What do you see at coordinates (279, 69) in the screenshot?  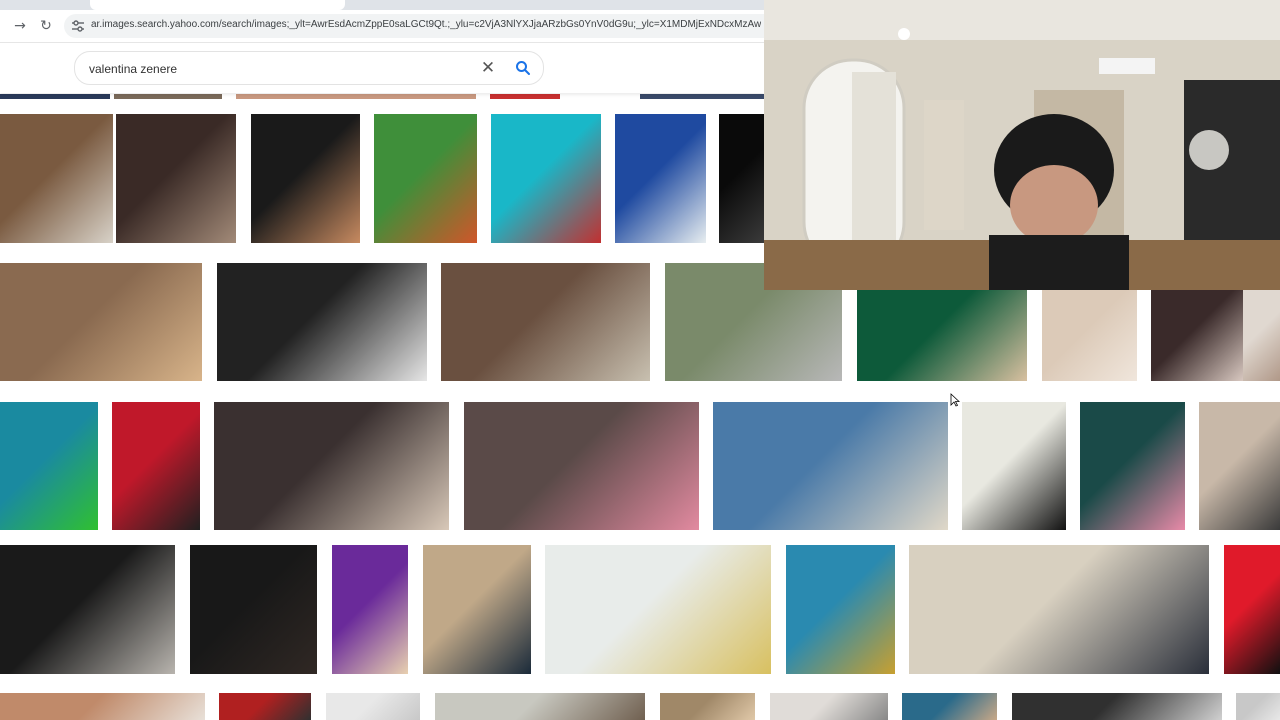 I see `search-input` at bounding box center [279, 69].